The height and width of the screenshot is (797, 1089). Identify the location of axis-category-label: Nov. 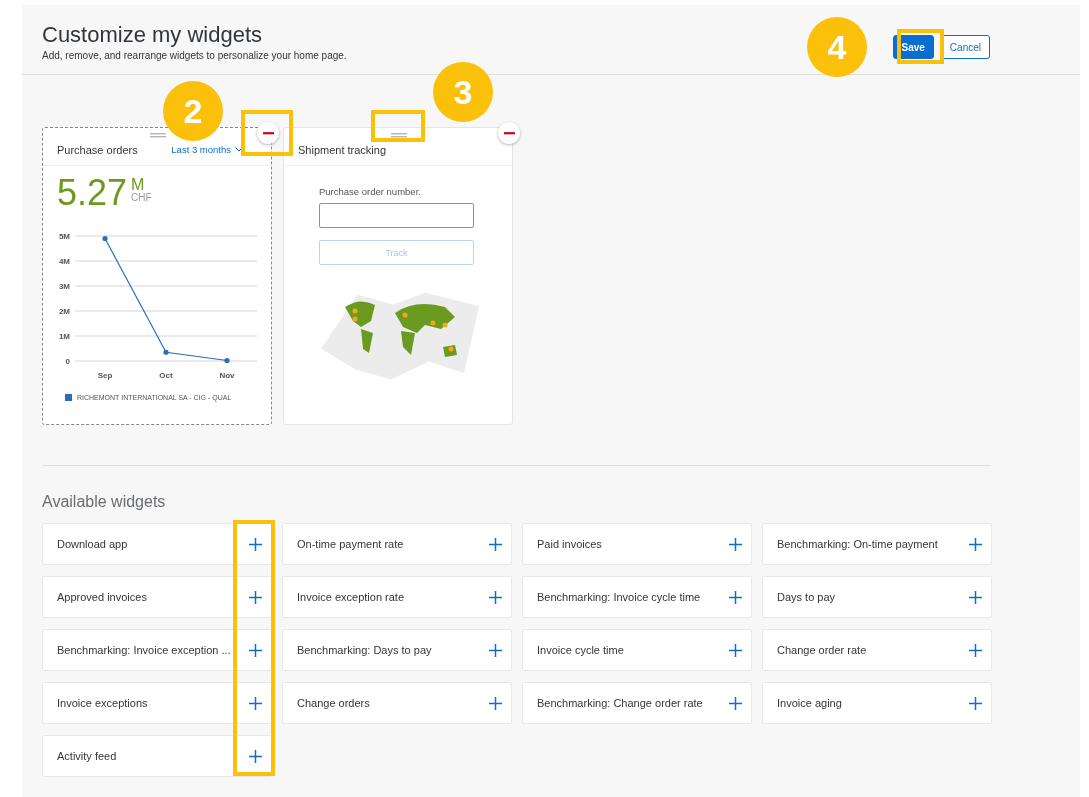
(227, 375).